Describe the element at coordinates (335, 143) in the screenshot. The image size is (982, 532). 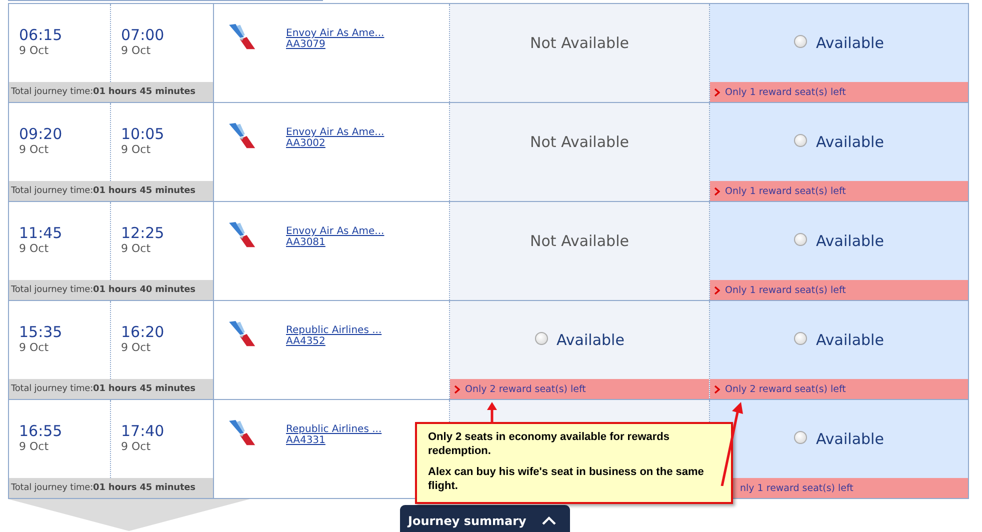
I see `flight-number-link: AA3002` at that location.